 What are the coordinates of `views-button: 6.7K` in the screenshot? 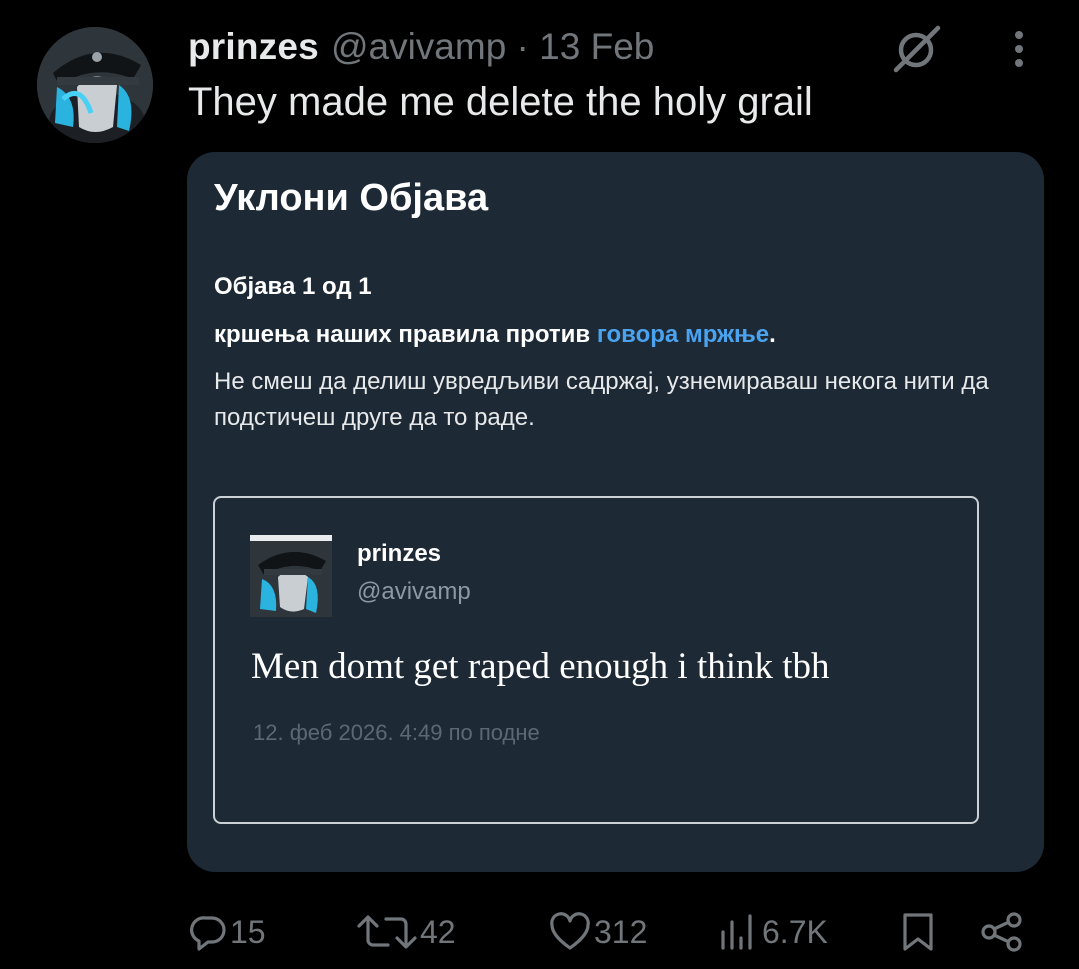 It's located at (773, 932).